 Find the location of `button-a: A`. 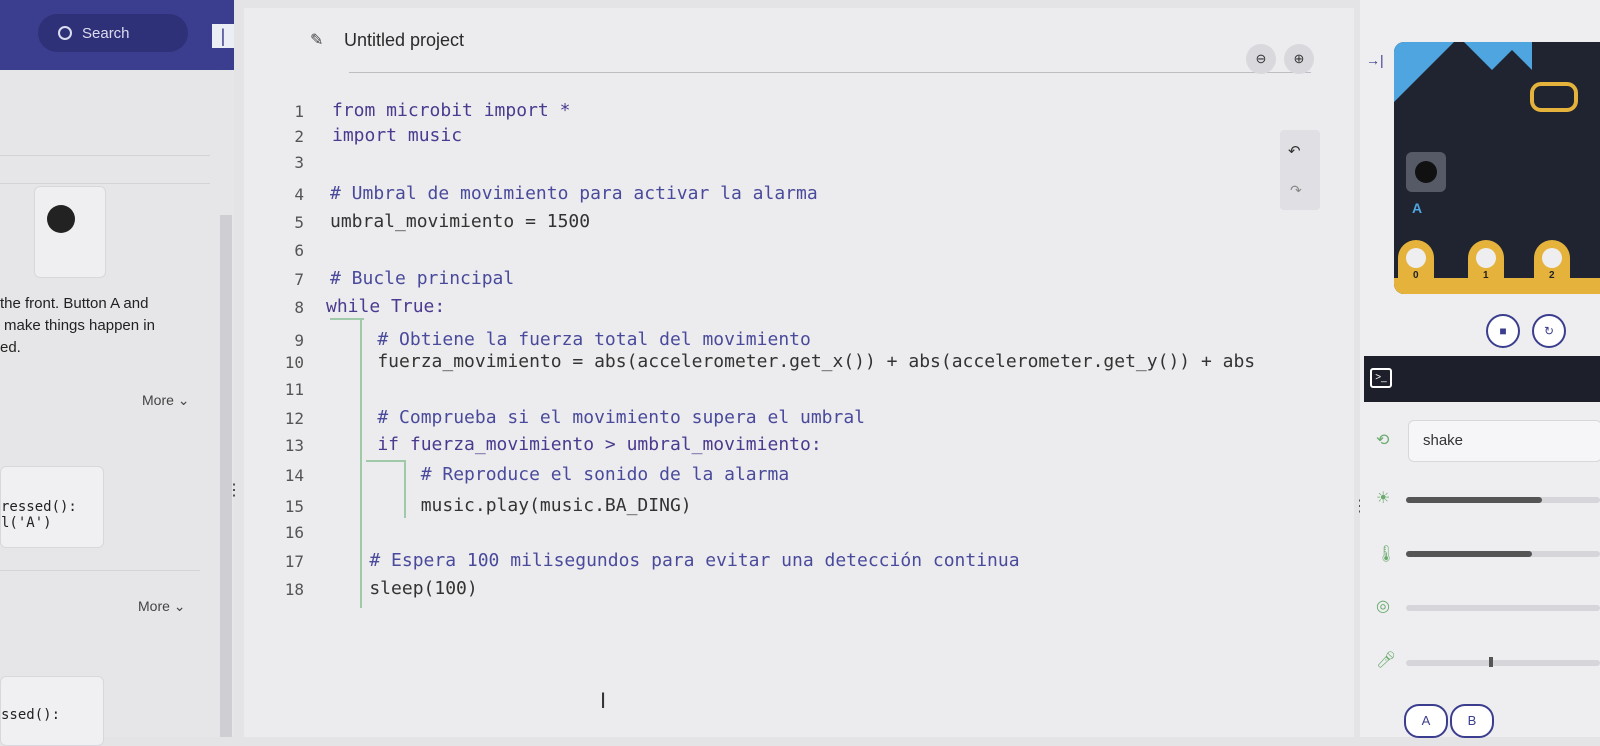

button-a: A is located at coordinates (1426, 721).